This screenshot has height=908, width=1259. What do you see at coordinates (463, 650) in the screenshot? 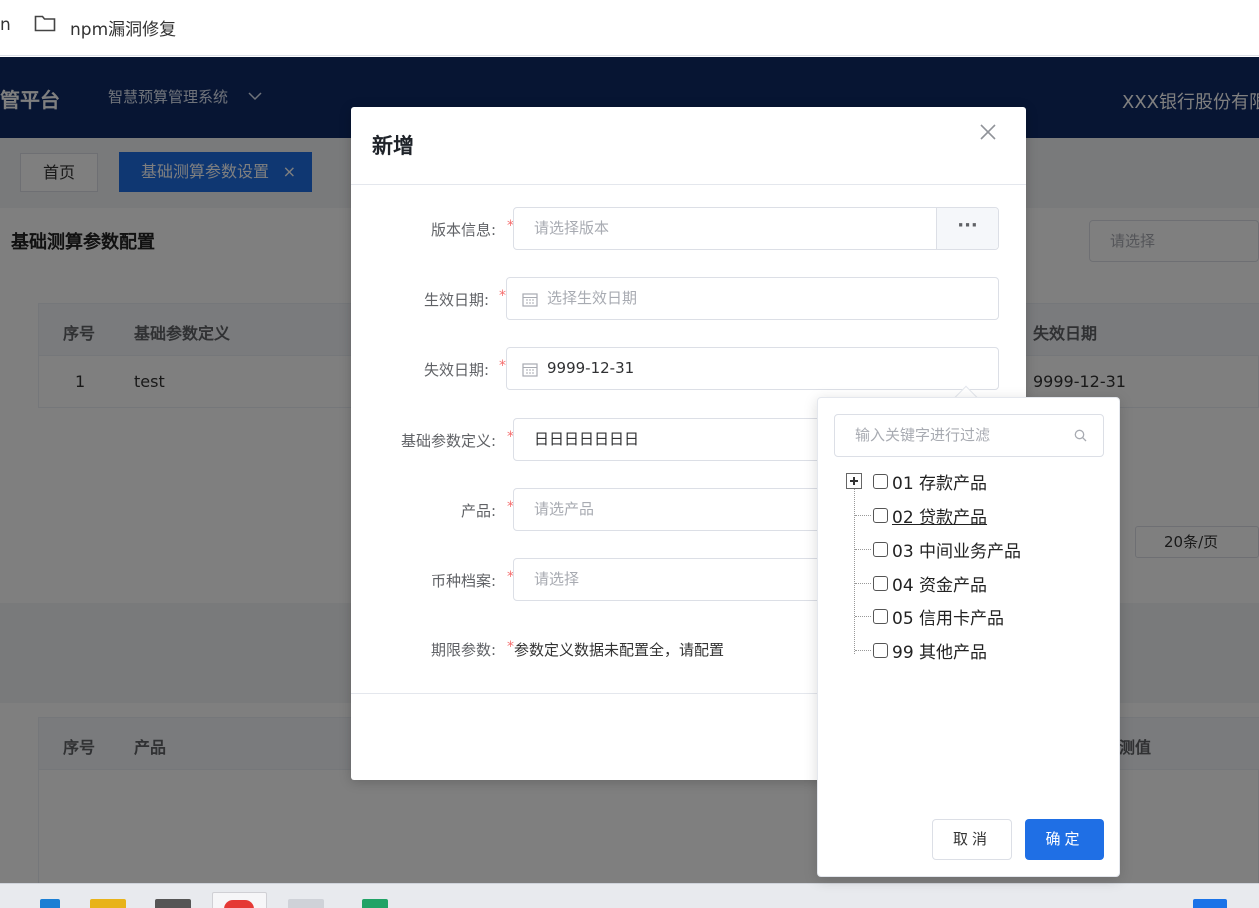
I see `term-label: 期限参数:` at bounding box center [463, 650].